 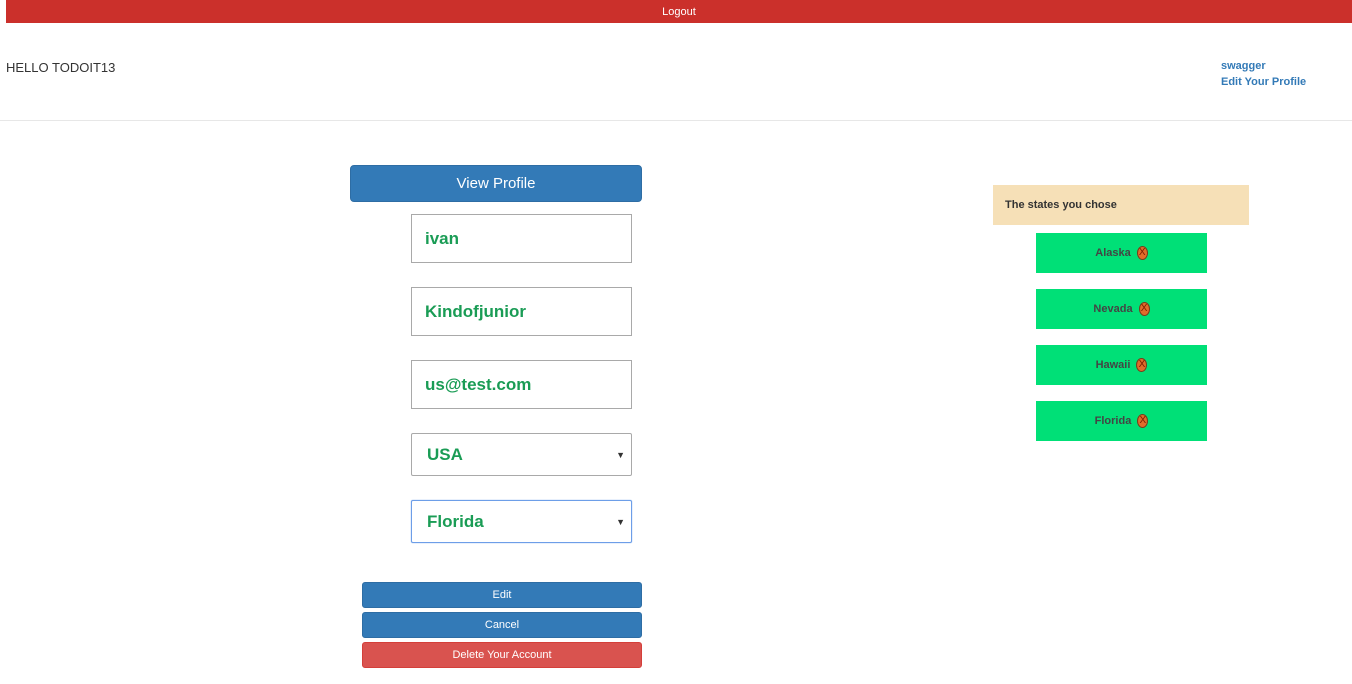 What do you see at coordinates (521, 384) in the screenshot?
I see `email-field: us@test.com` at bounding box center [521, 384].